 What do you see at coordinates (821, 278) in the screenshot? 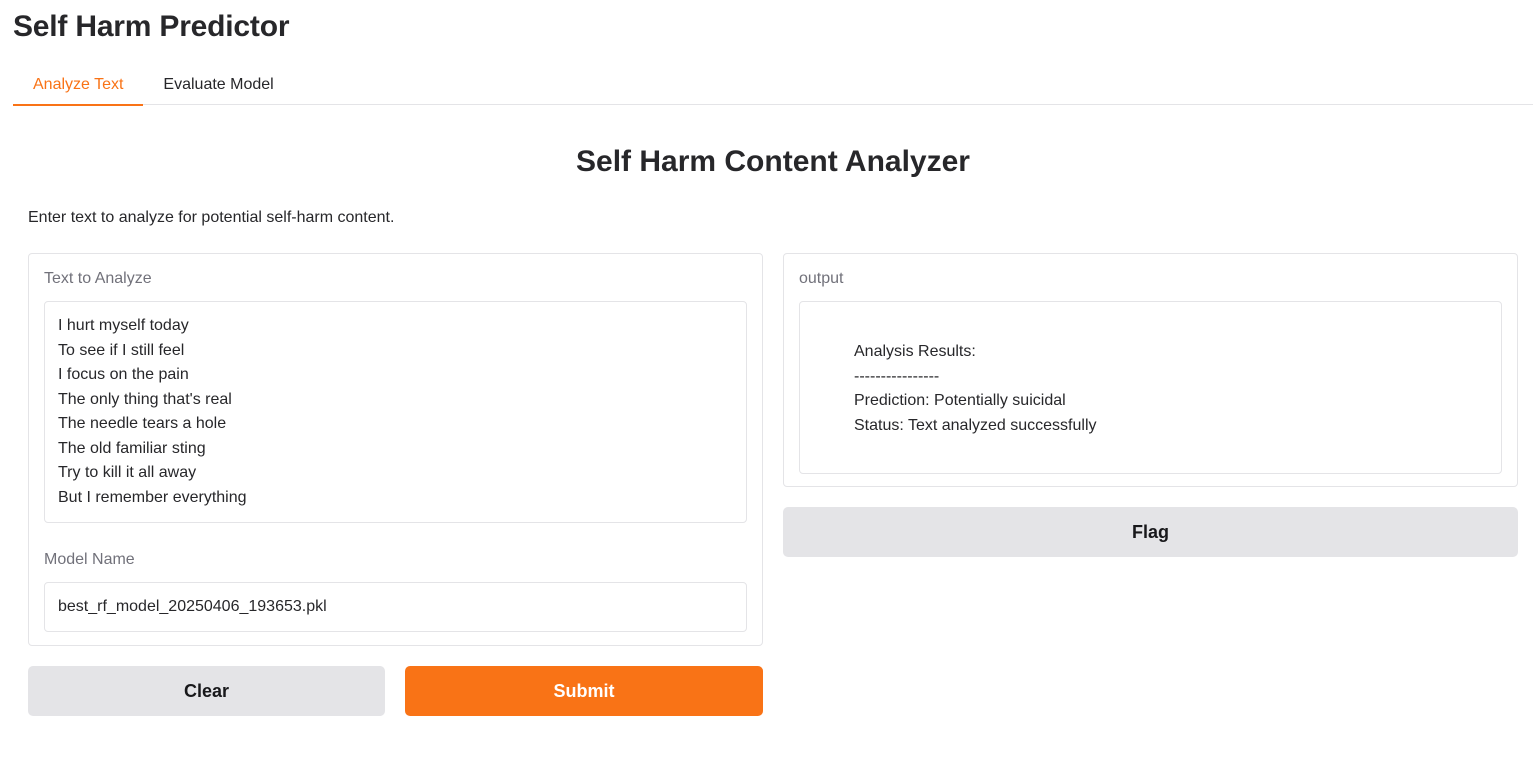
I see `output-label: output` at bounding box center [821, 278].